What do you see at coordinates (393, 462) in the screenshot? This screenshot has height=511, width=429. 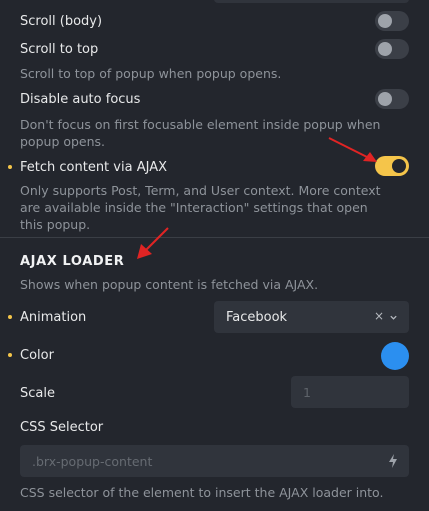 I see `dynamic-data-bolt-icon` at bounding box center [393, 462].